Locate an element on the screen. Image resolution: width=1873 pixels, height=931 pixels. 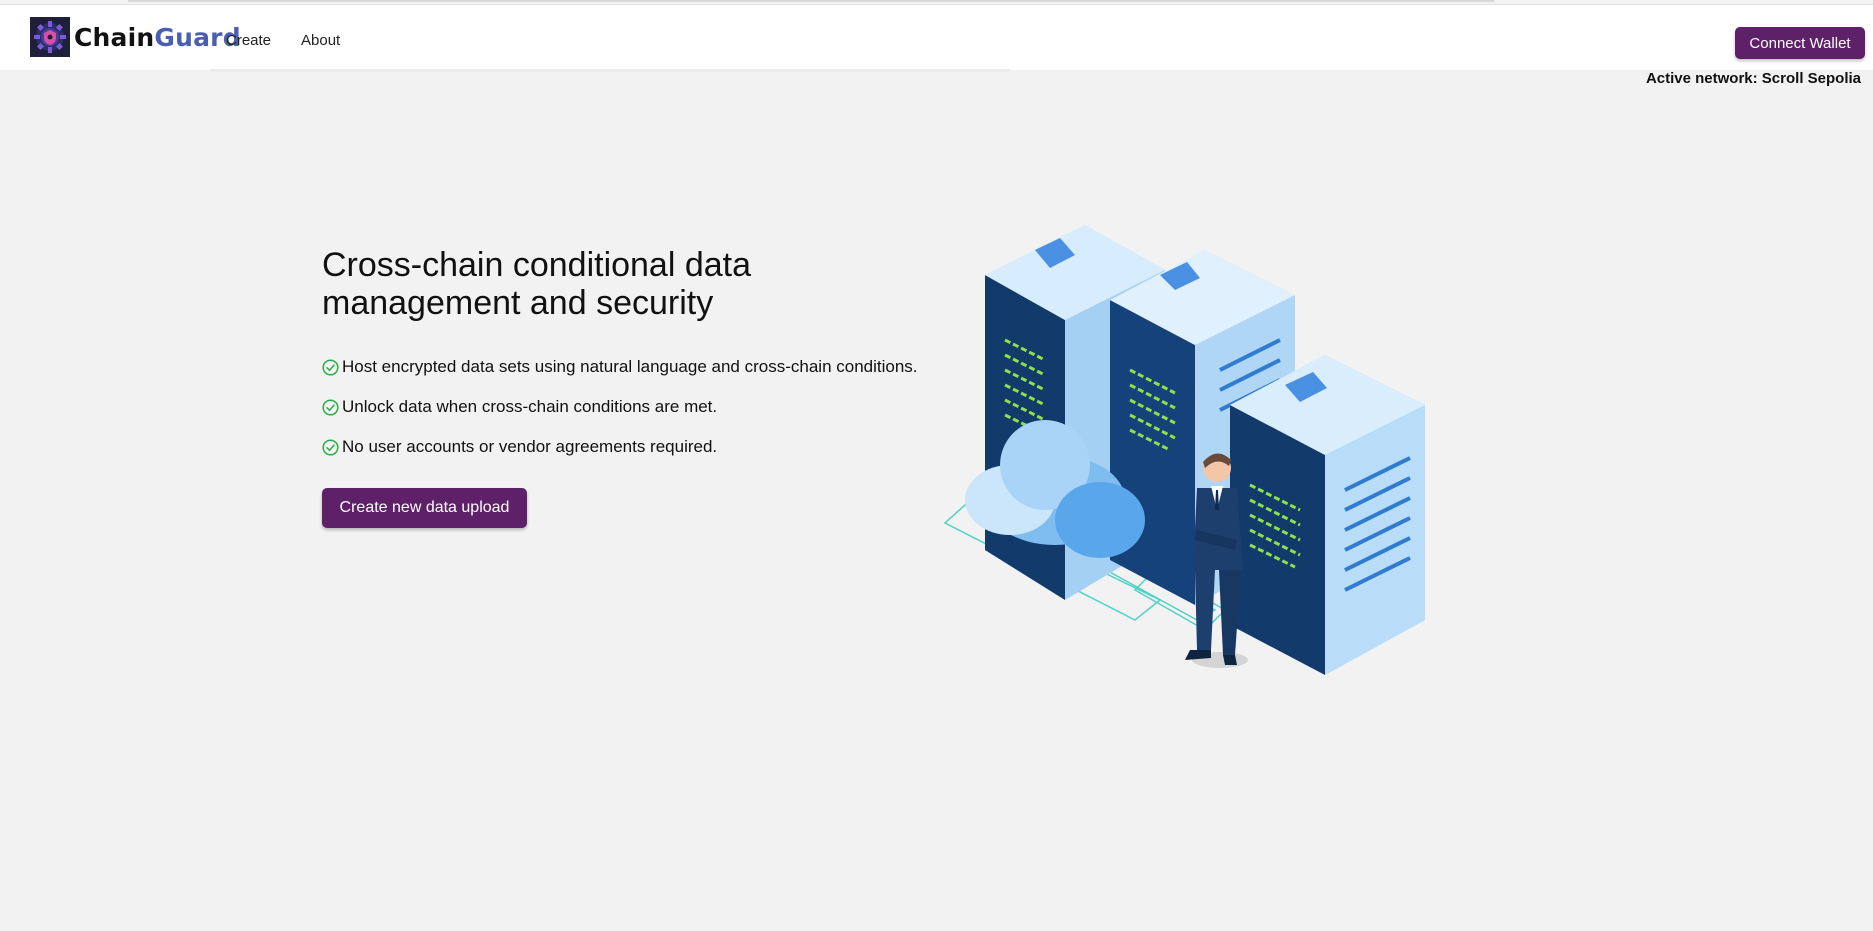
nav-create-link: Create is located at coordinates (248, 40).